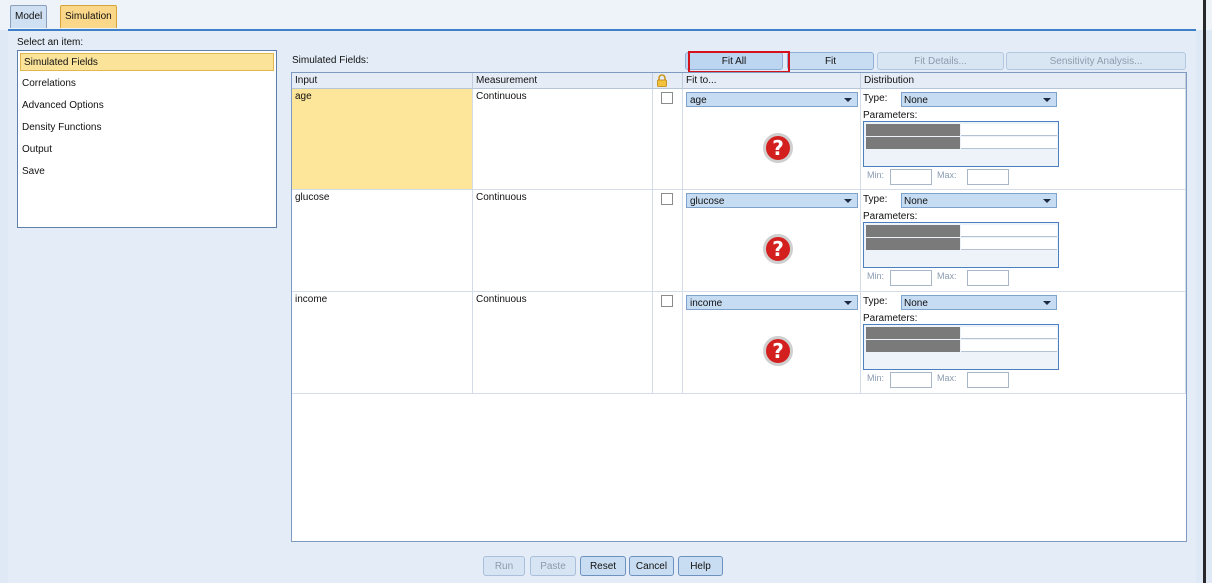 The height and width of the screenshot is (583, 1212). Describe the element at coordinates (553, 566) in the screenshot. I see `paste-button: Paste` at that location.